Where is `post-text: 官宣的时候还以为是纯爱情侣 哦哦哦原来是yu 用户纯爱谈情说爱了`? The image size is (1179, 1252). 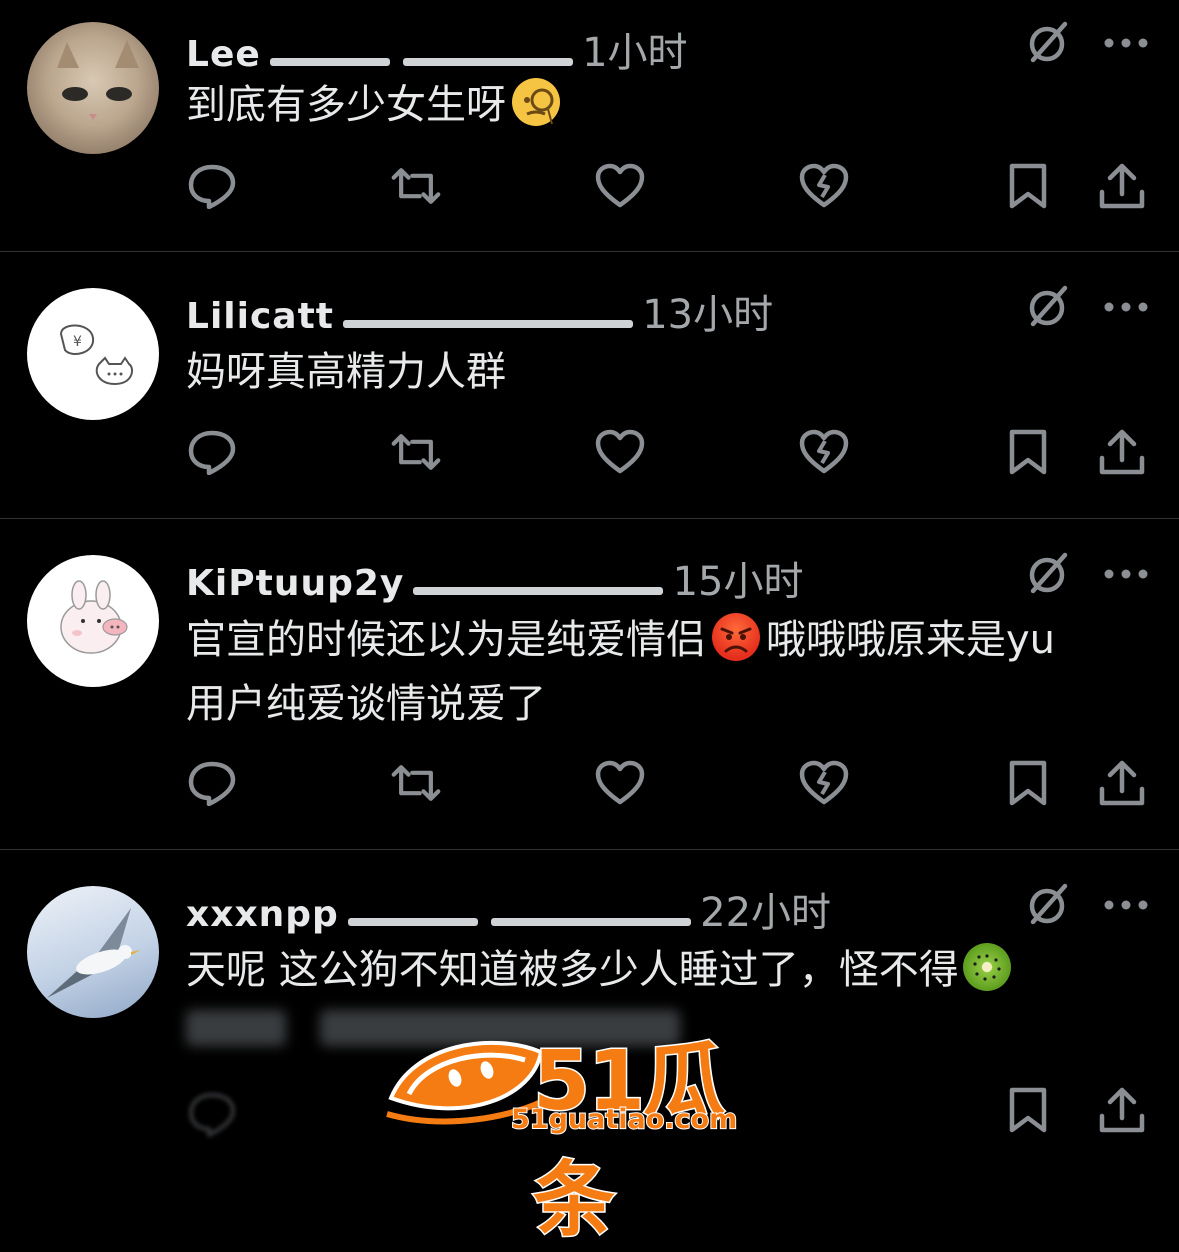
post-text: 官宣的时候还以为是纯爱情侣 哦哦哦原来是yu 用户纯爱谈情说爱了 is located at coordinates (673, 672).